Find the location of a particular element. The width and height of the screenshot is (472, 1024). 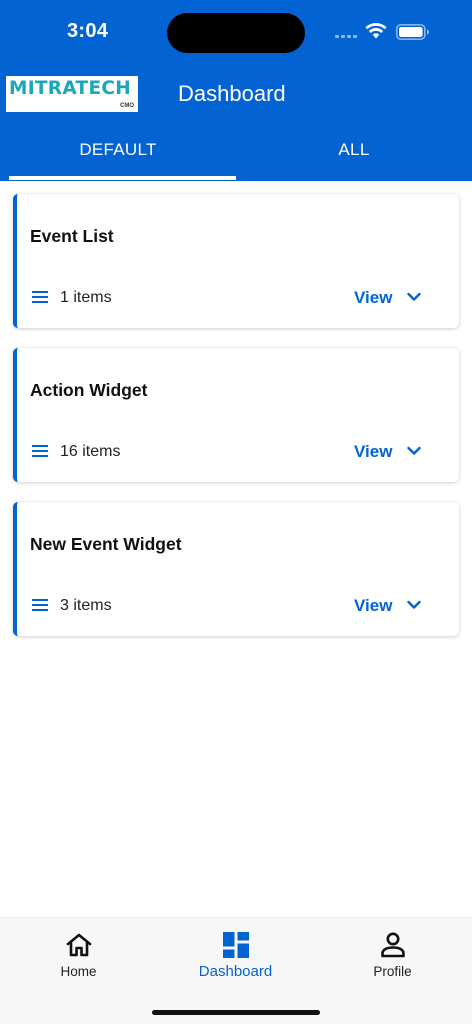

wifi-icon is located at coordinates (376, 31).